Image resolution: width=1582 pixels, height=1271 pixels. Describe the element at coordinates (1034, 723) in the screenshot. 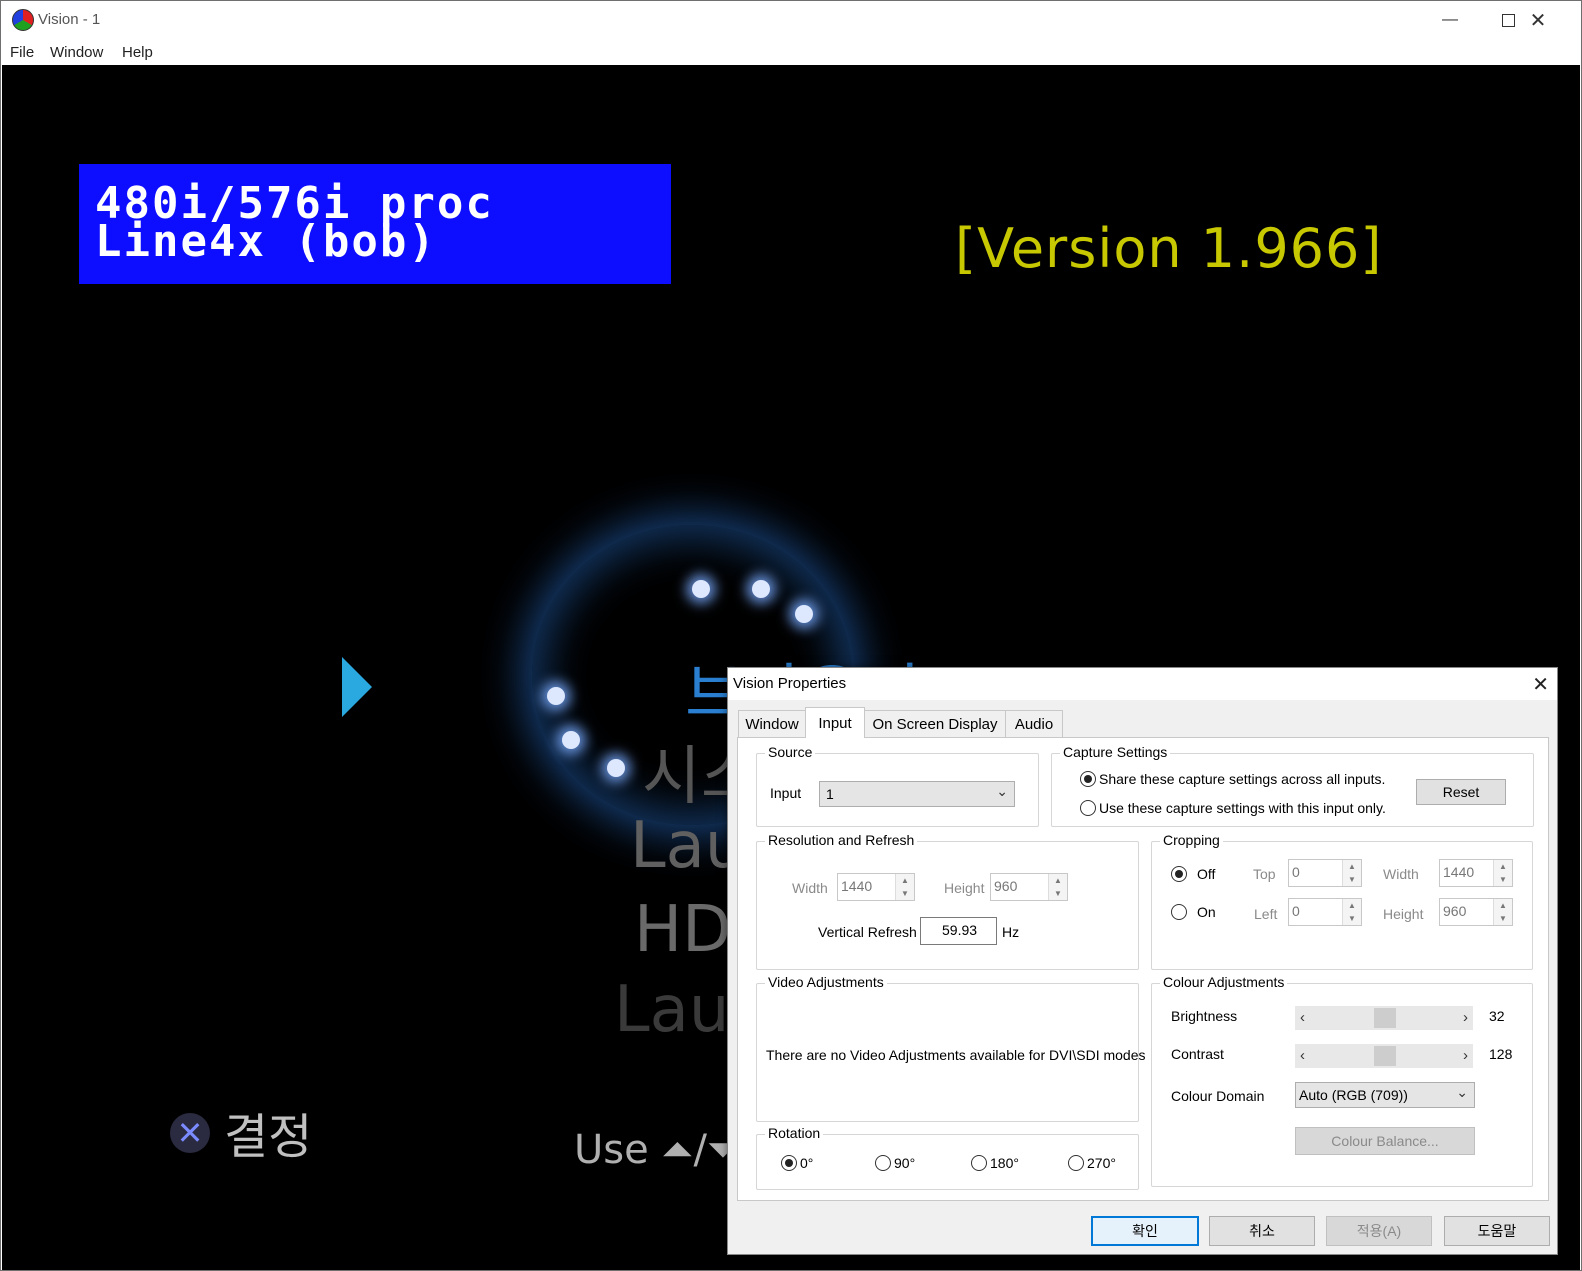

I see `tab-audio: Audio` at that location.